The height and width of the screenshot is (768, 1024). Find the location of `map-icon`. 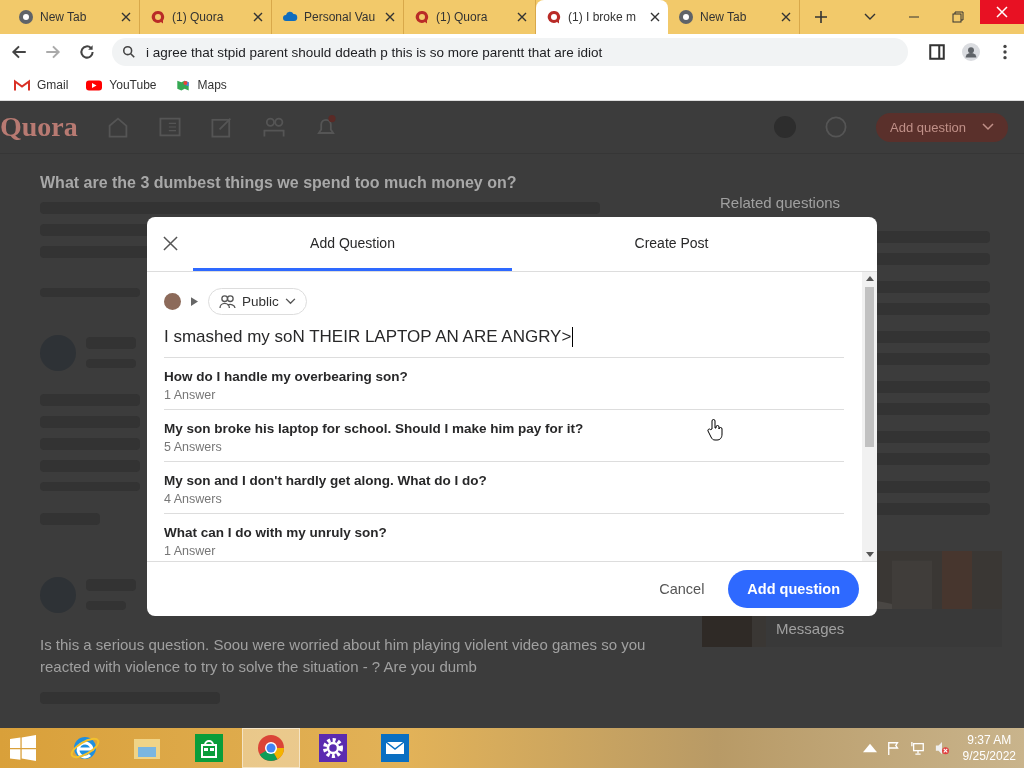

map-icon is located at coordinates (182, 85).